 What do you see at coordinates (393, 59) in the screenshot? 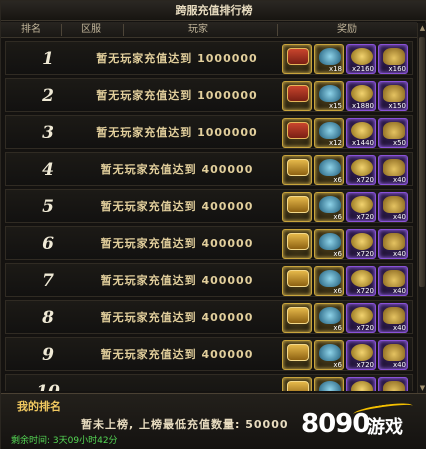
I see `reward-slot: x160` at bounding box center [393, 59].